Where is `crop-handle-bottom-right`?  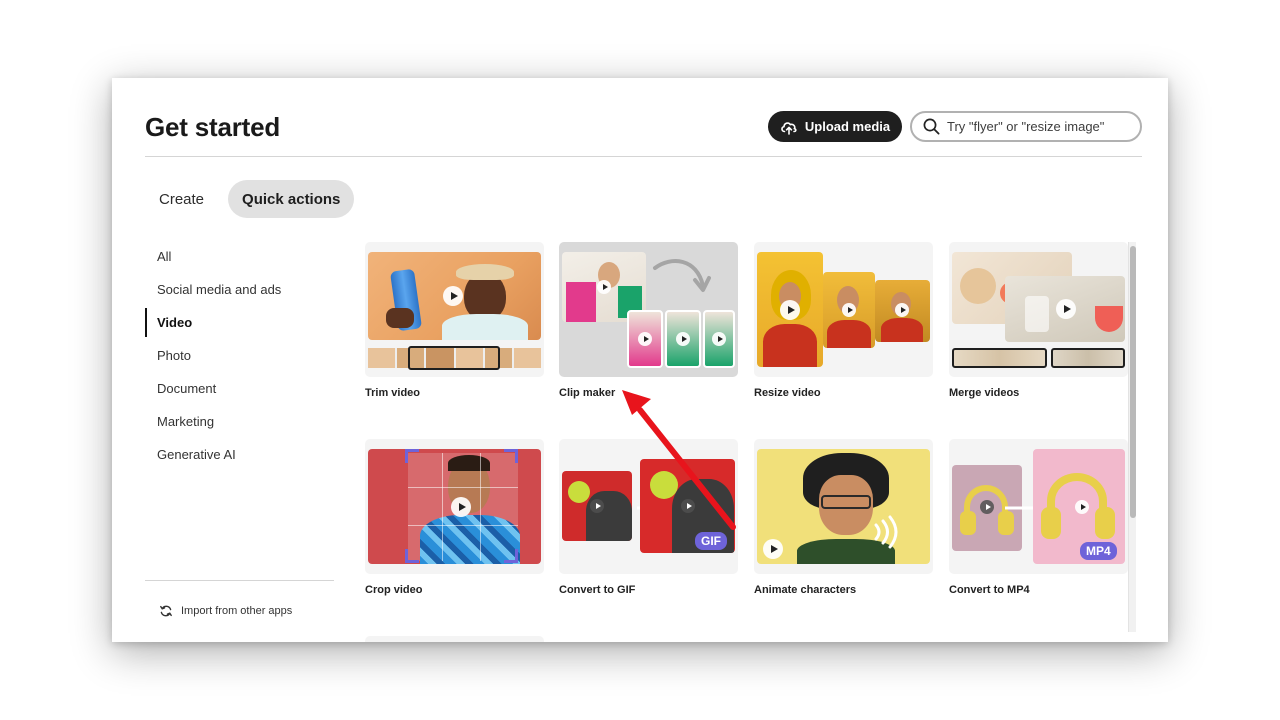 crop-handle-bottom-right is located at coordinates (511, 556).